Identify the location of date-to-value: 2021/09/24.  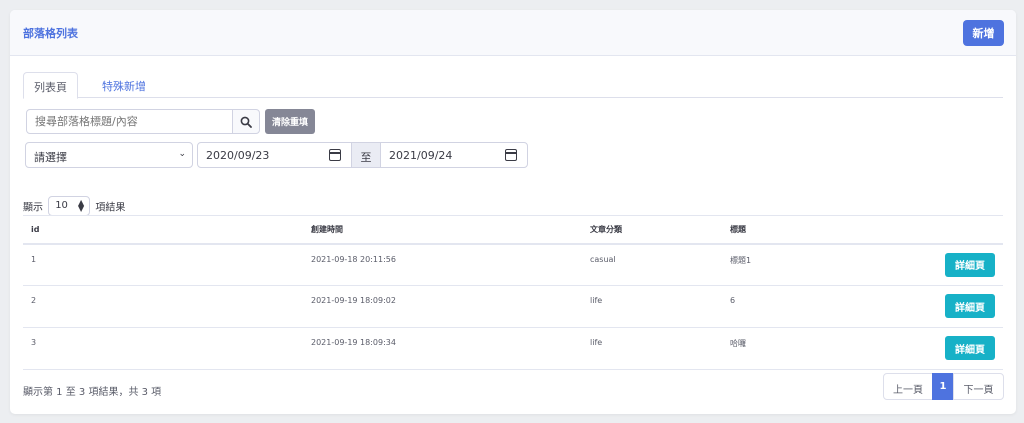
(421, 155).